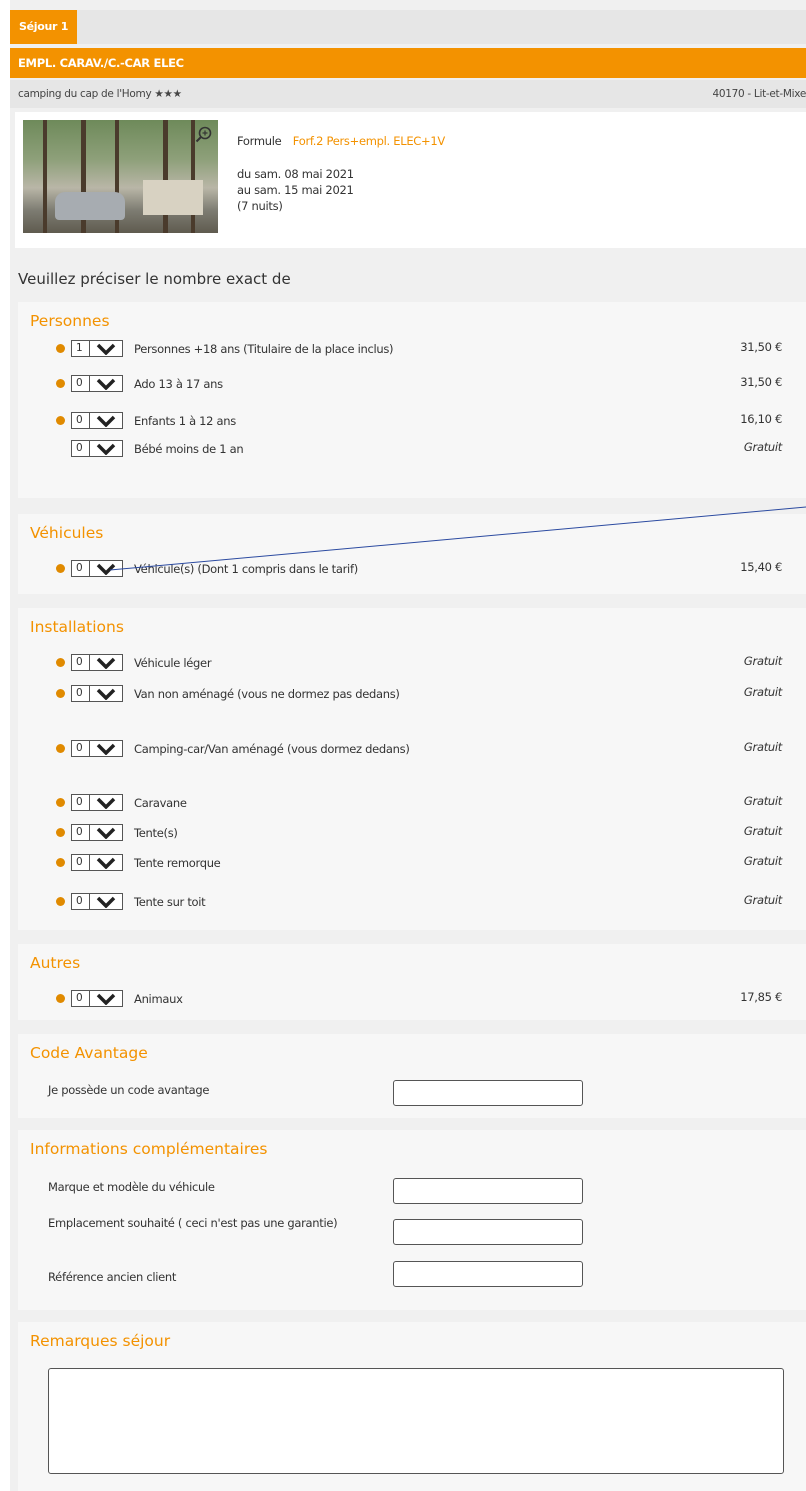  What do you see at coordinates (189, 449) in the screenshot?
I see `quantity-label: Bébé moins de 1 an` at bounding box center [189, 449].